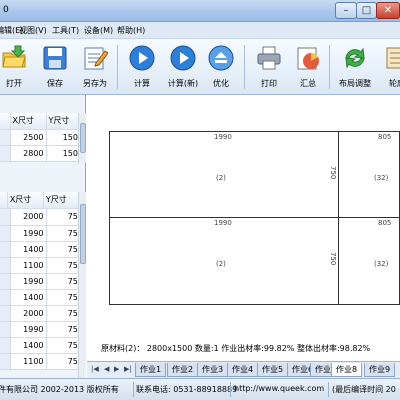 This screenshot has width=400, height=400. I want to click on summary-icon, so click(308, 58).